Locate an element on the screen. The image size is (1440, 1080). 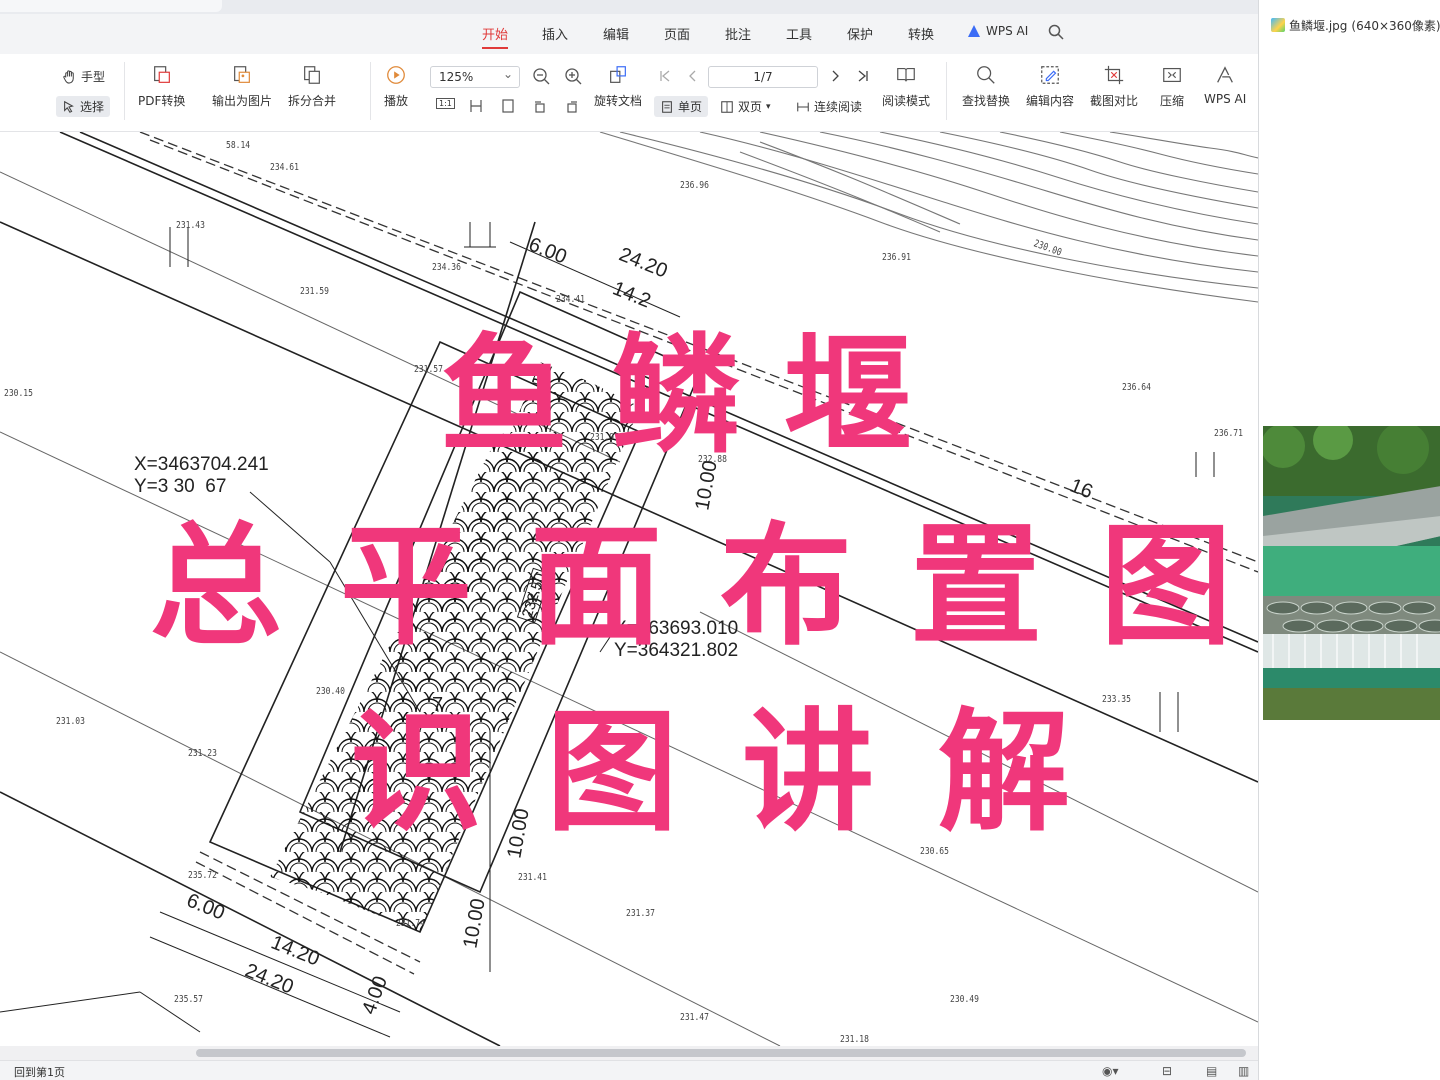
double-page-view-icon: ▥ is located at coordinates (1243, 1071).